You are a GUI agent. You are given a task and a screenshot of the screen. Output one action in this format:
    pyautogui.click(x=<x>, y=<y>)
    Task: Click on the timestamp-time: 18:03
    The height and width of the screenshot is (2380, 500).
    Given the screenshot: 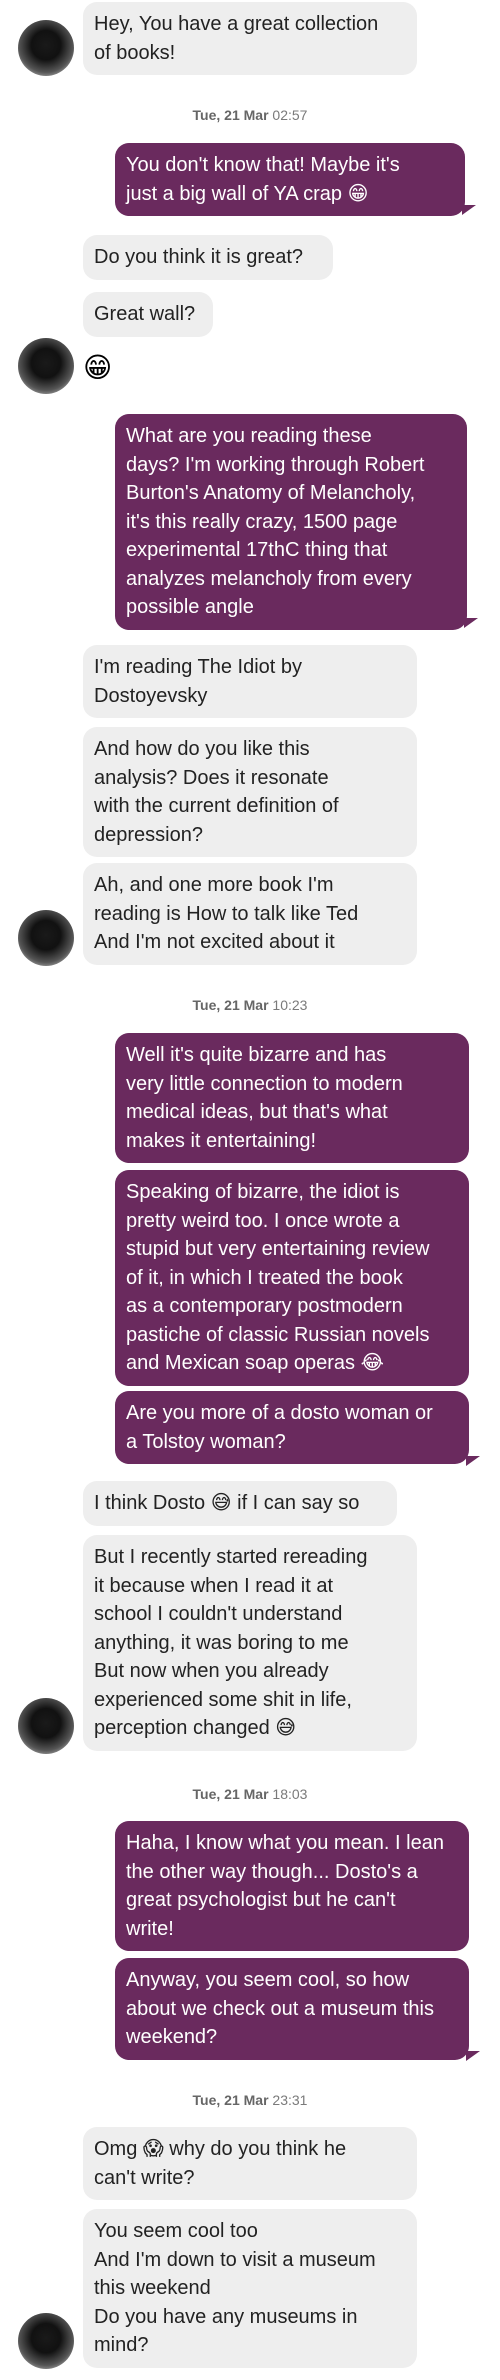 What is the action you would take?
    pyautogui.click(x=290, y=1794)
    